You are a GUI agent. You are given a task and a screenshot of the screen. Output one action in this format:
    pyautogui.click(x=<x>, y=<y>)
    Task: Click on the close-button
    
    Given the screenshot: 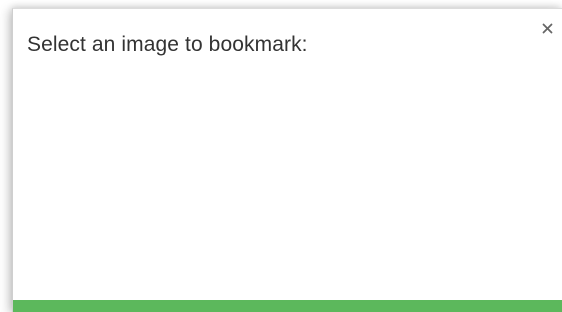 What is the action you would take?
    pyautogui.click(x=547, y=28)
    